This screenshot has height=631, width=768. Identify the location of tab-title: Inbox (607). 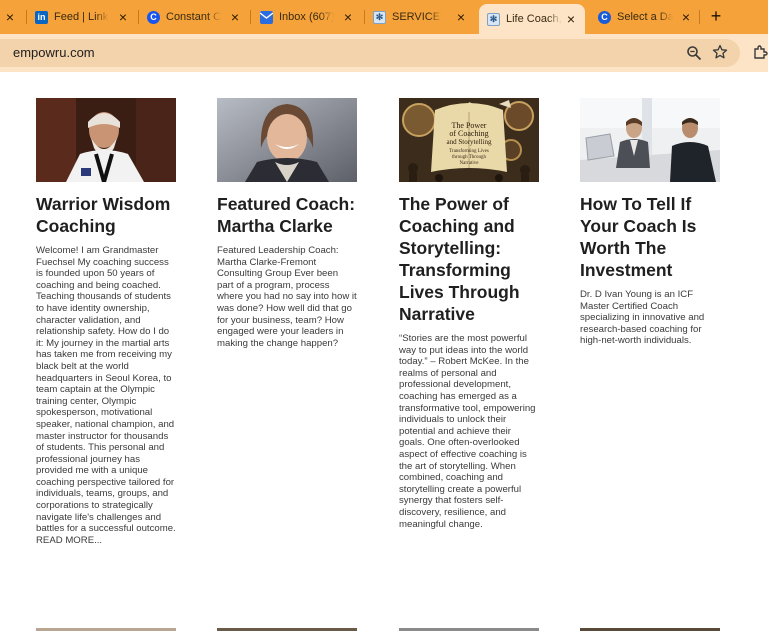
(306, 17).